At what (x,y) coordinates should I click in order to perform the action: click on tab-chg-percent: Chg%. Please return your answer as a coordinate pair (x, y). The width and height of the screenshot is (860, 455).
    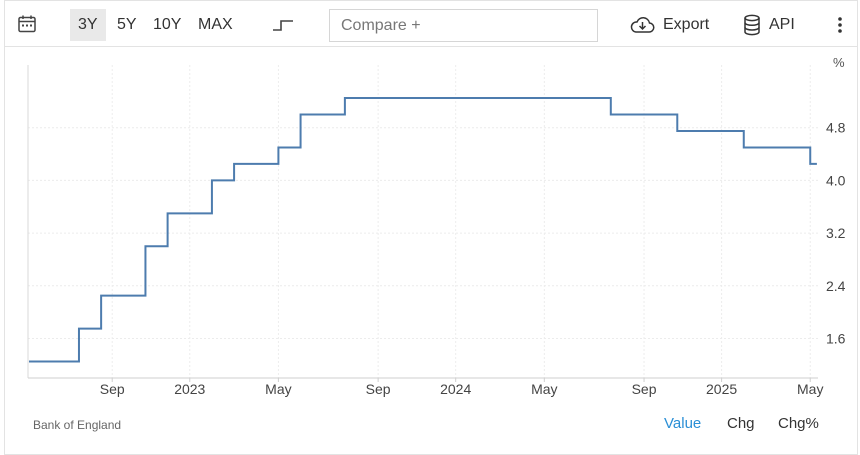
    Looking at the image, I should click on (798, 423).